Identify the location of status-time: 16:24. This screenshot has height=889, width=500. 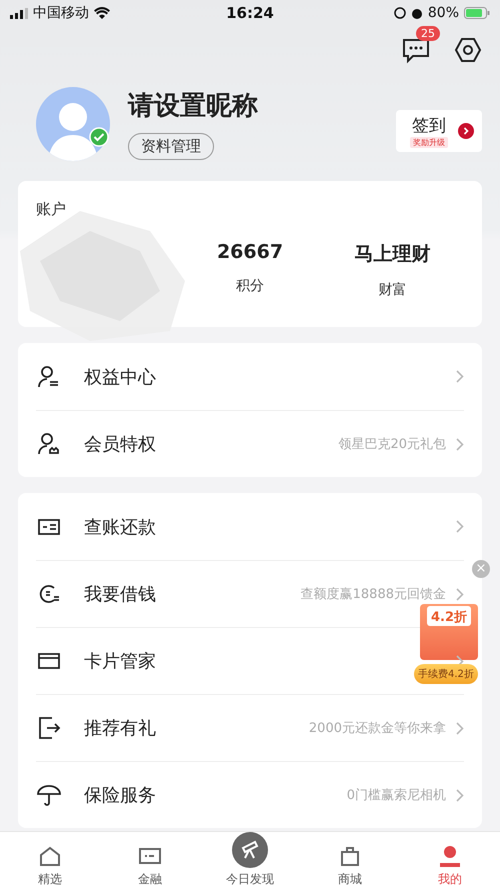
(250, 13).